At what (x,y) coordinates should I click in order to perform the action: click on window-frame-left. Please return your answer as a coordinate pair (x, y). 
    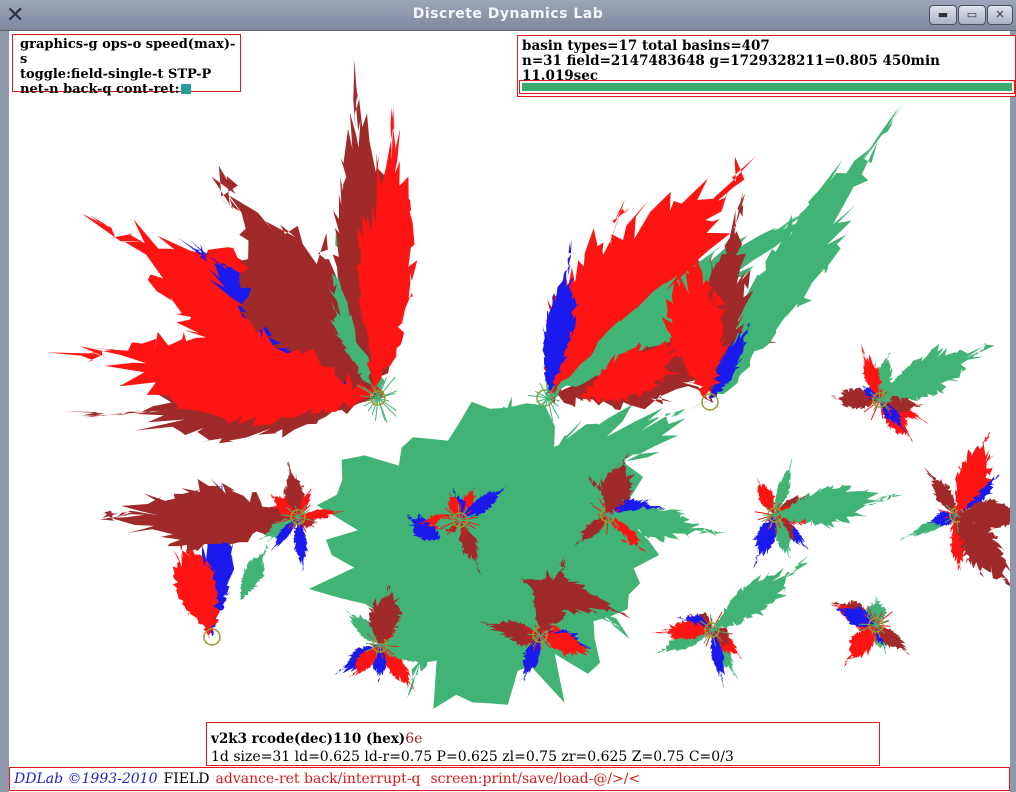
    Looking at the image, I should click on (4, 411).